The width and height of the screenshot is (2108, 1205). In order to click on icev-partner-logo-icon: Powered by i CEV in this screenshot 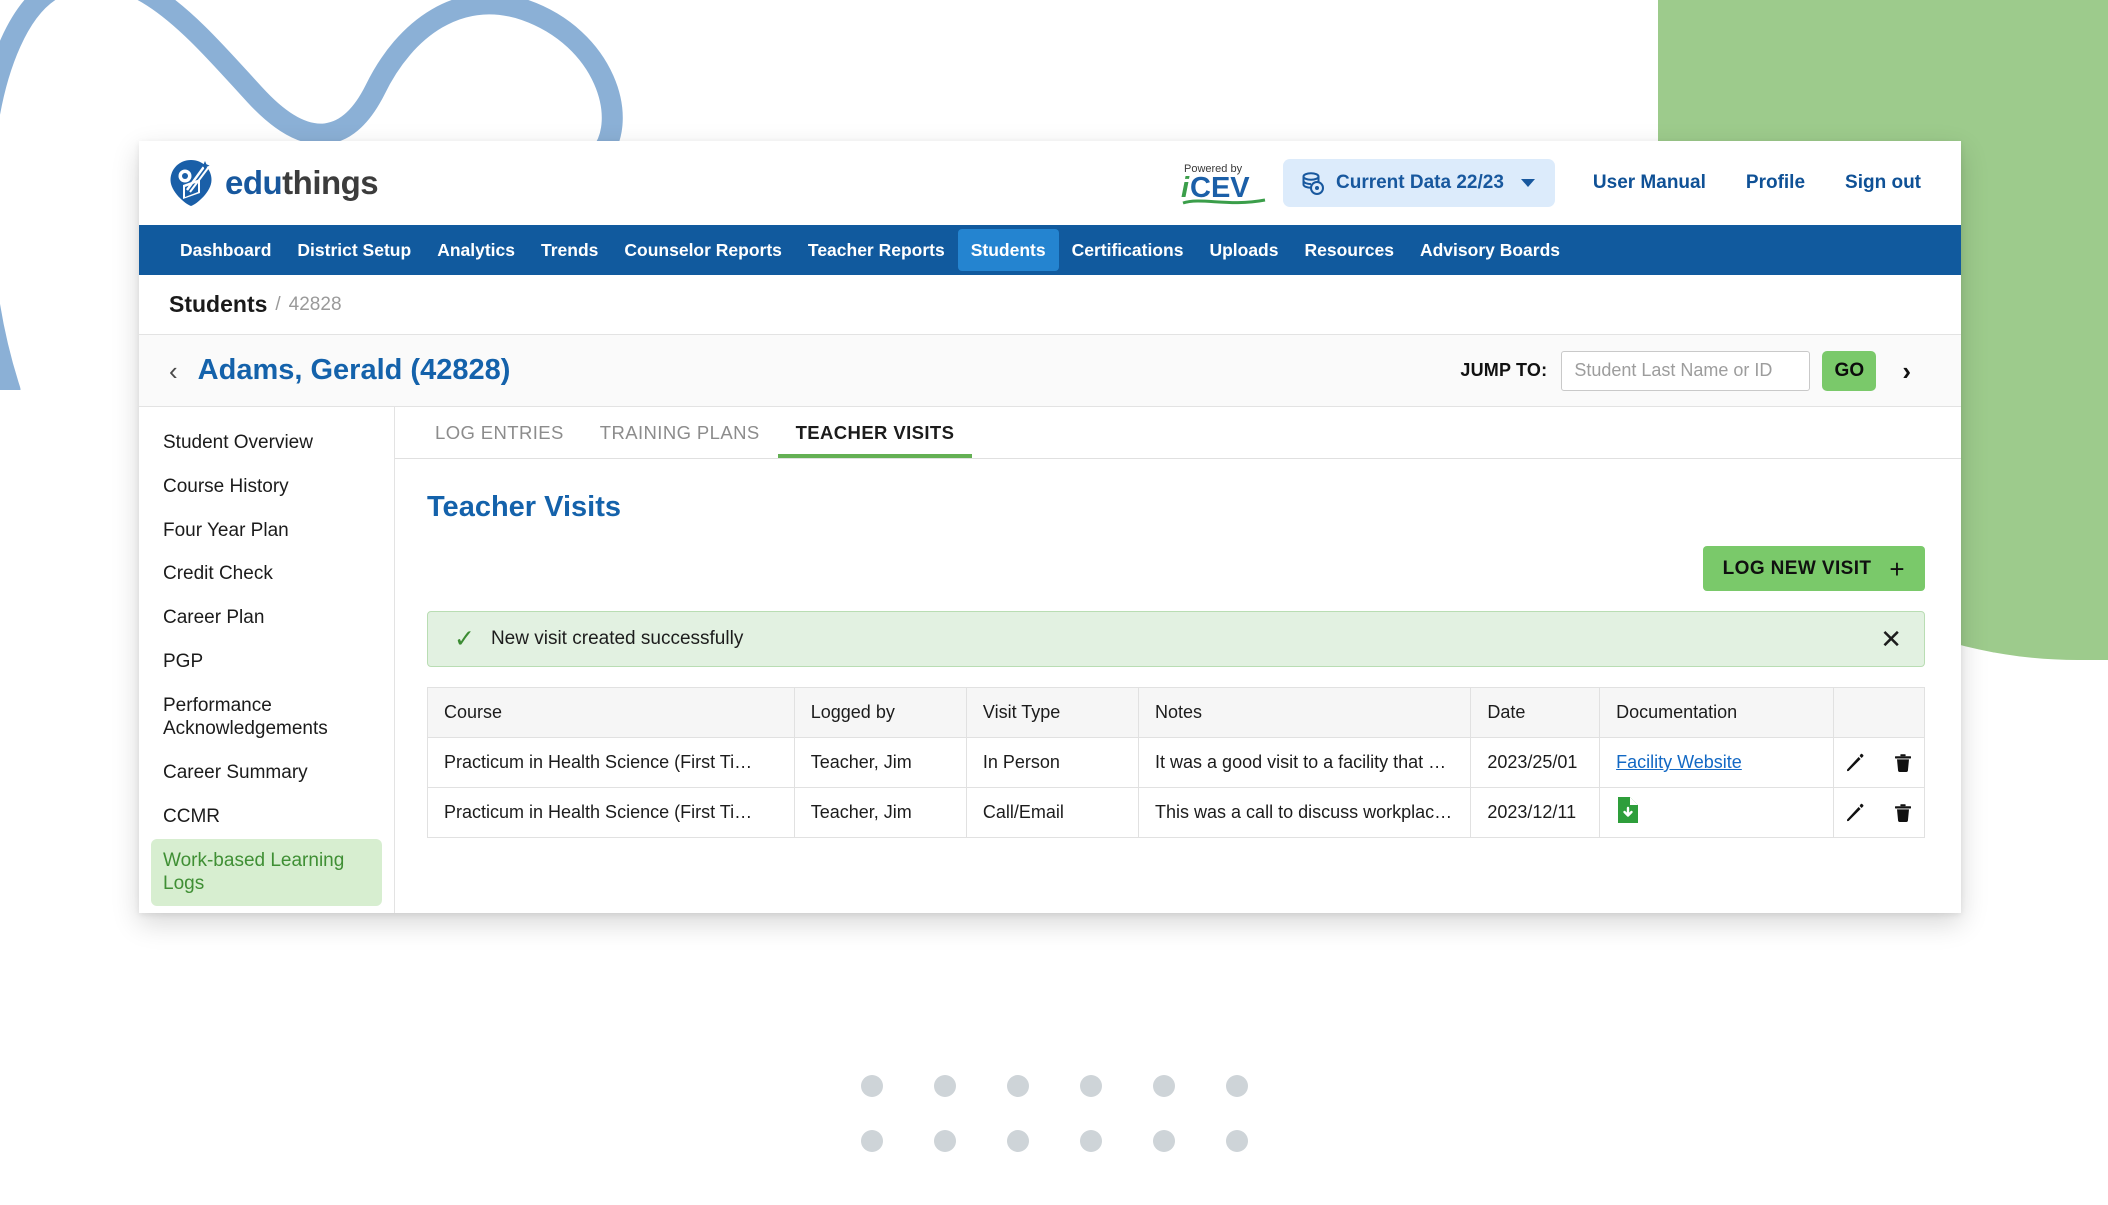, I will do `click(1223, 184)`.